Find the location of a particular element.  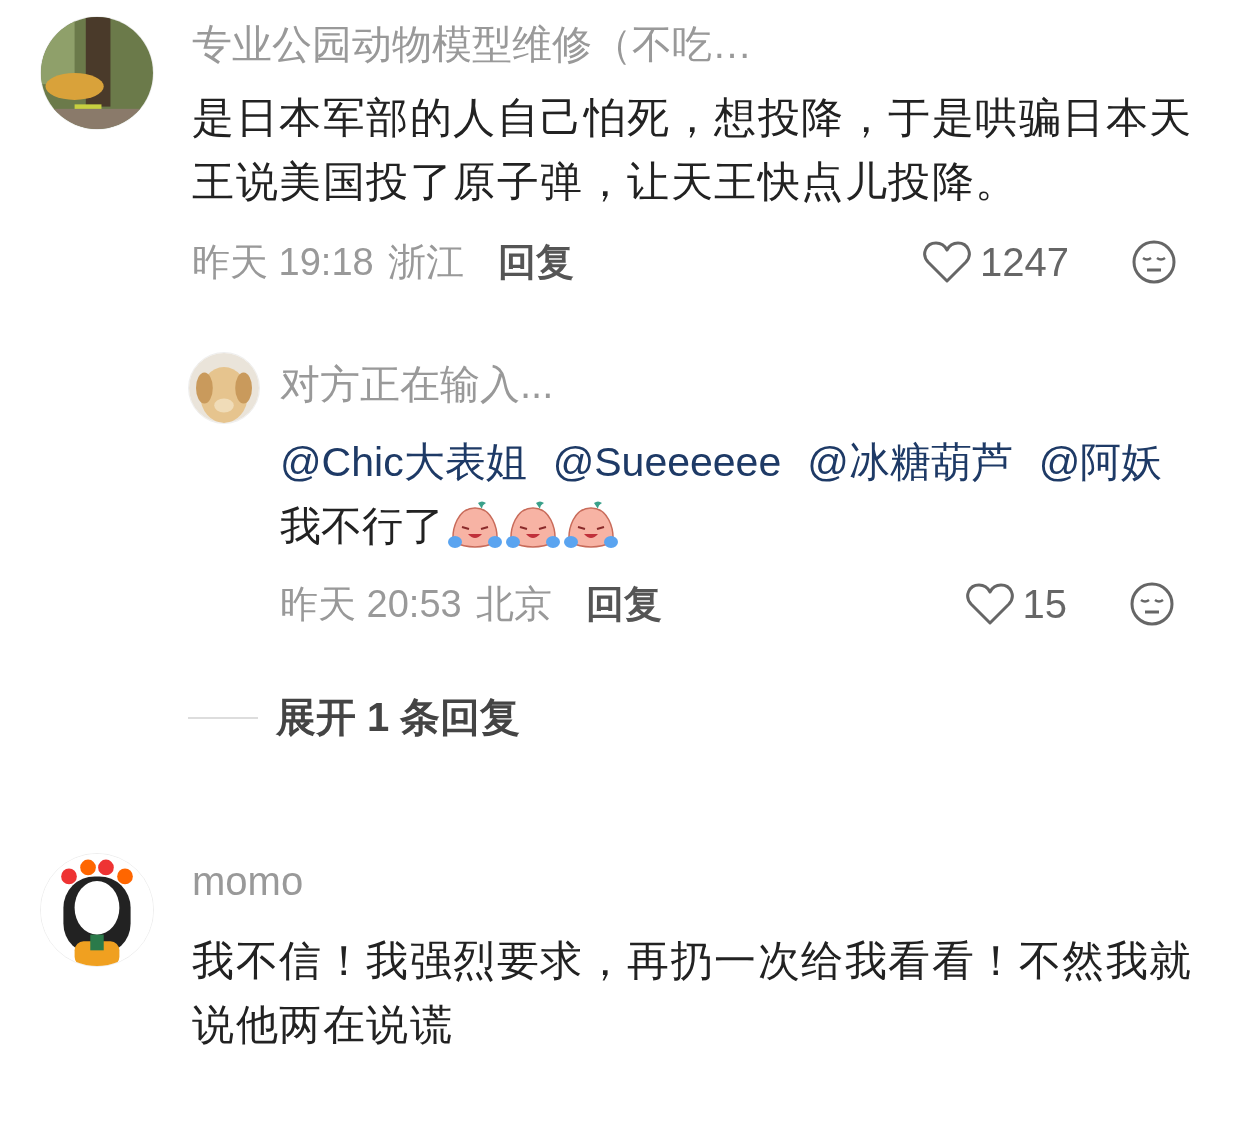

comment-text: 是日本军部的人自己怕死，想投降，于是哄骗日本天王说美国投了原子弹，让天王快点儿投降。 is located at coordinates (693, 150).